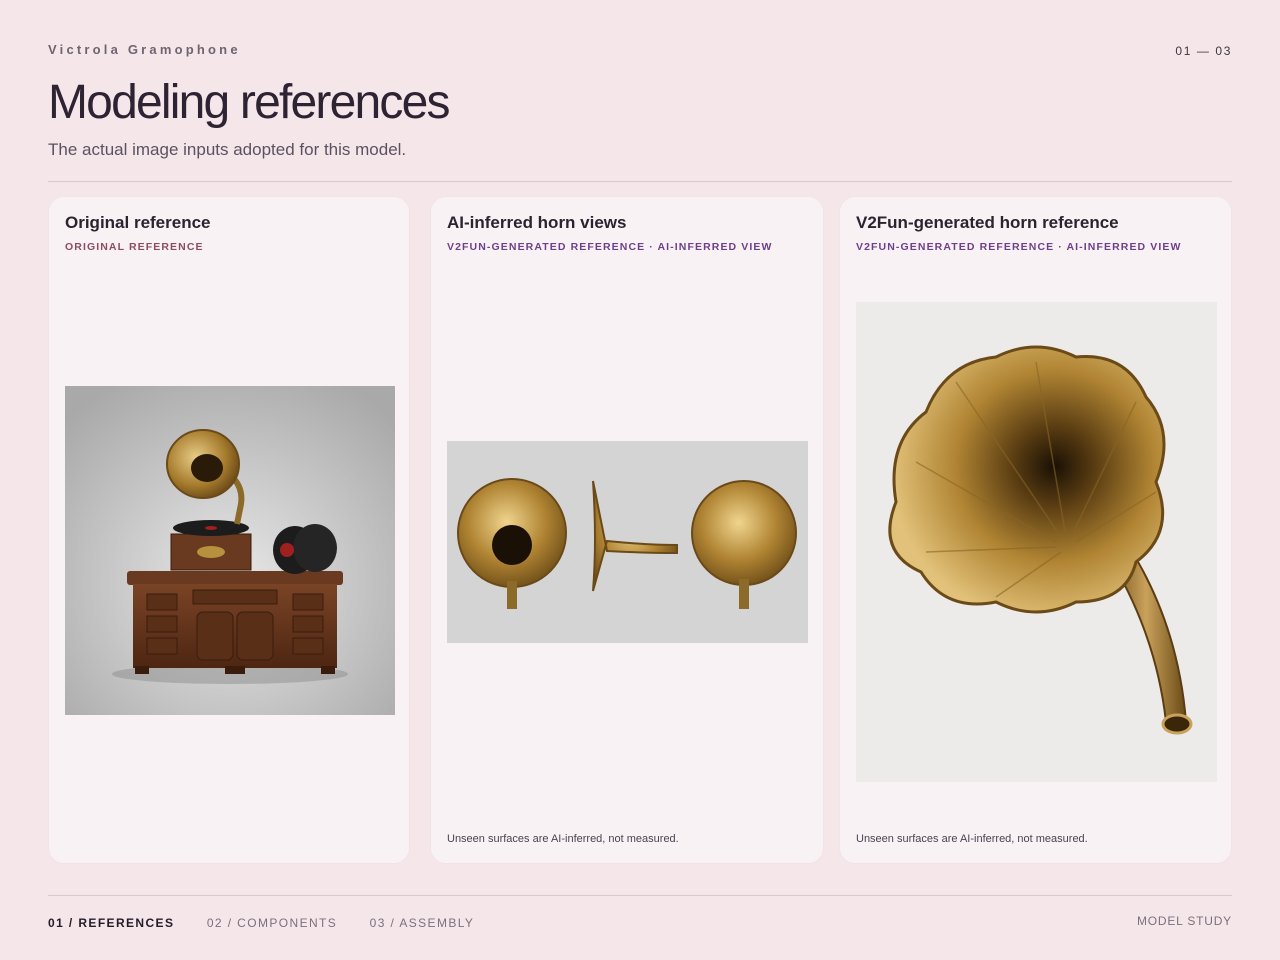  What do you see at coordinates (272, 923) in the screenshot?
I see `nav-item-components: 02 / COMPONENTS` at bounding box center [272, 923].